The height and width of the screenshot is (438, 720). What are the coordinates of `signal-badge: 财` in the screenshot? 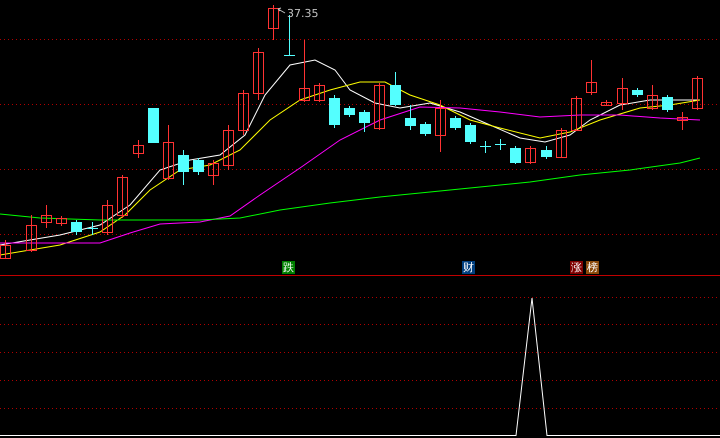 It's located at (468, 267).